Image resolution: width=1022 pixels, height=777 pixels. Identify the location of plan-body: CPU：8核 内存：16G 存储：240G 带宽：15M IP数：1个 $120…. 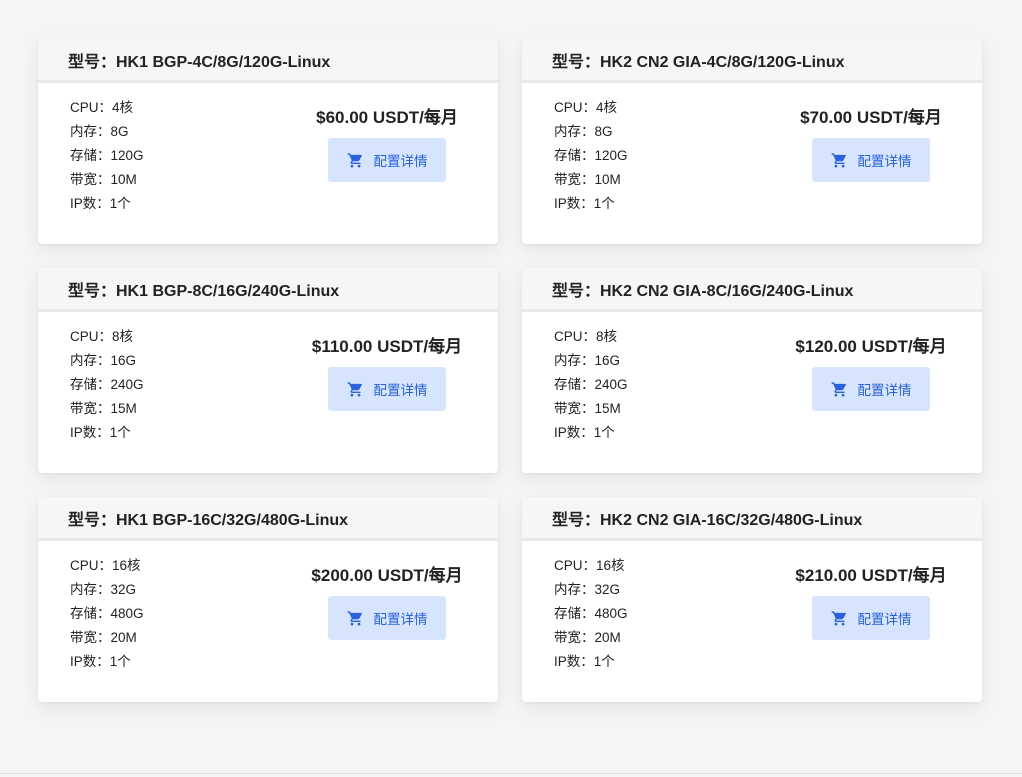
(752, 392).